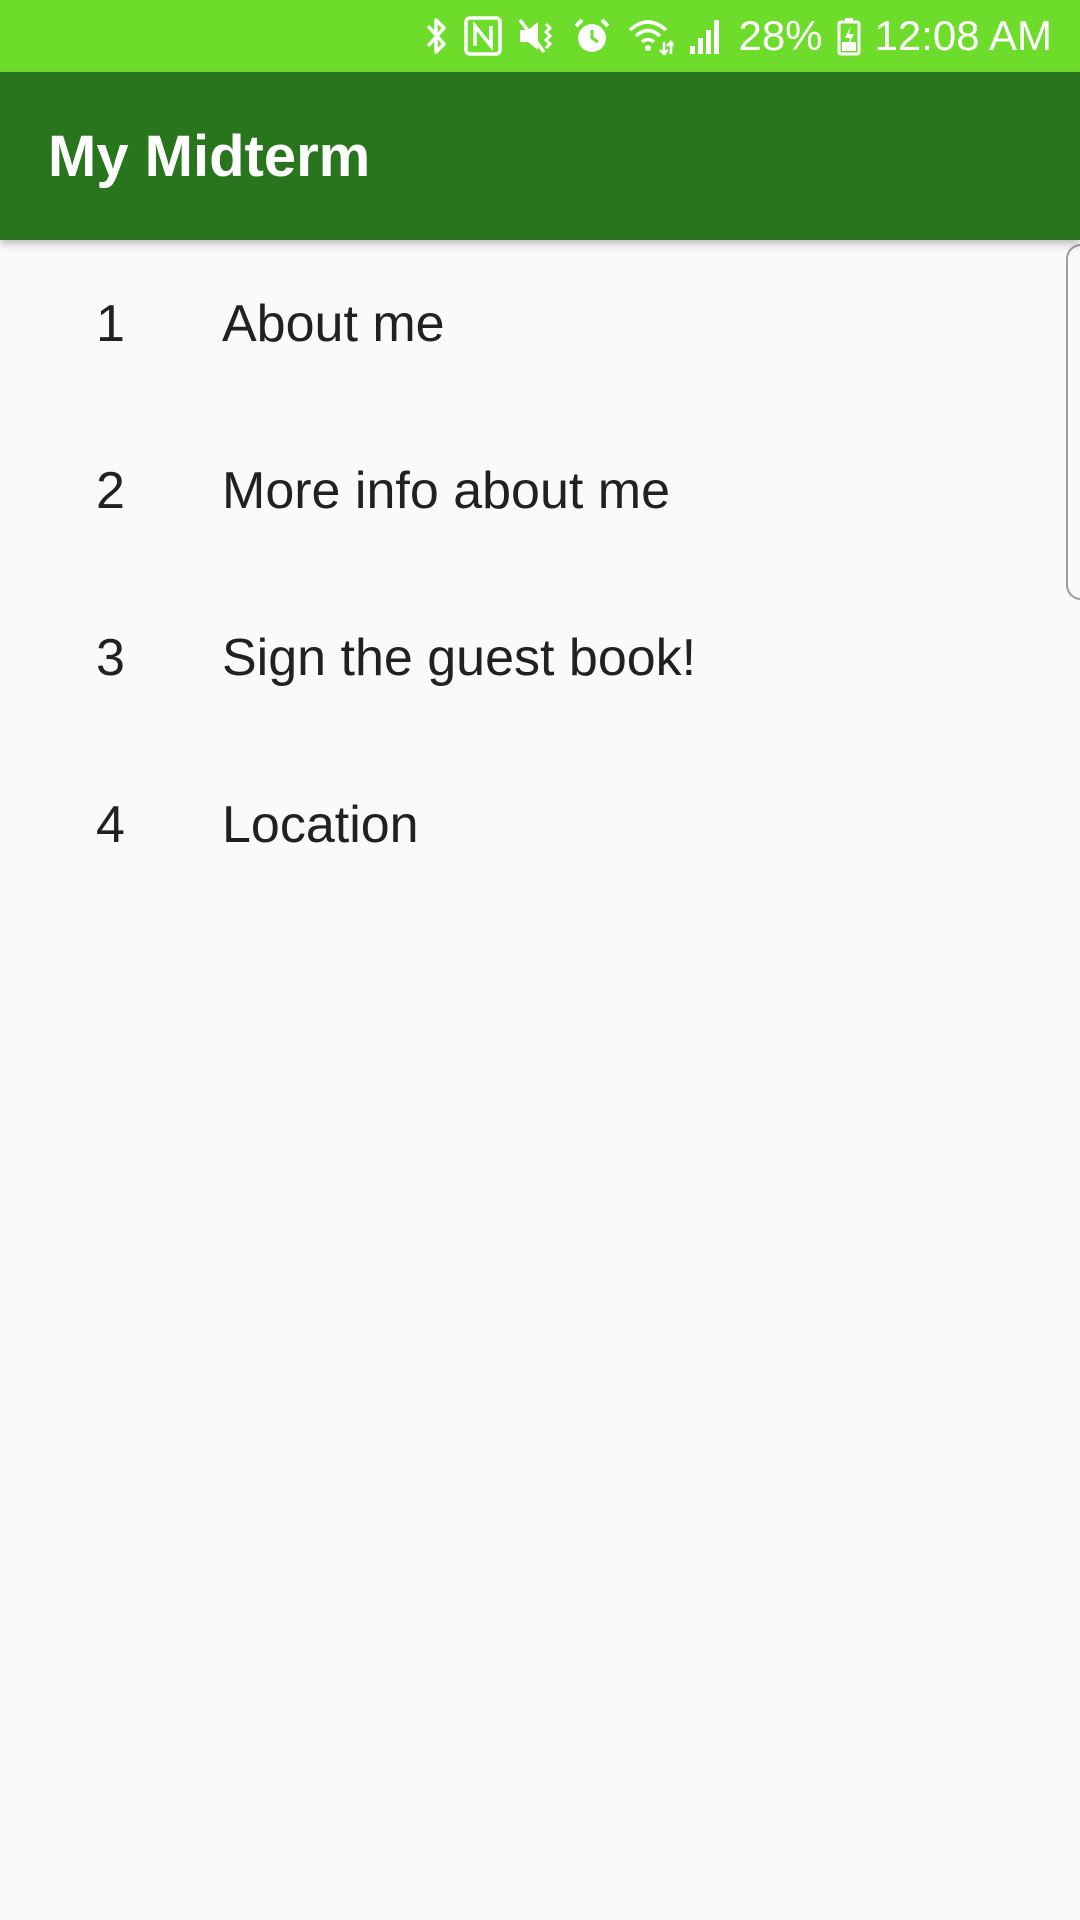 This screenshot has width=1080, height=1920. What do you see at coordinates (650, 36) in the screenshot?
I see `wifi-icon` at bounding box center [650, 36].